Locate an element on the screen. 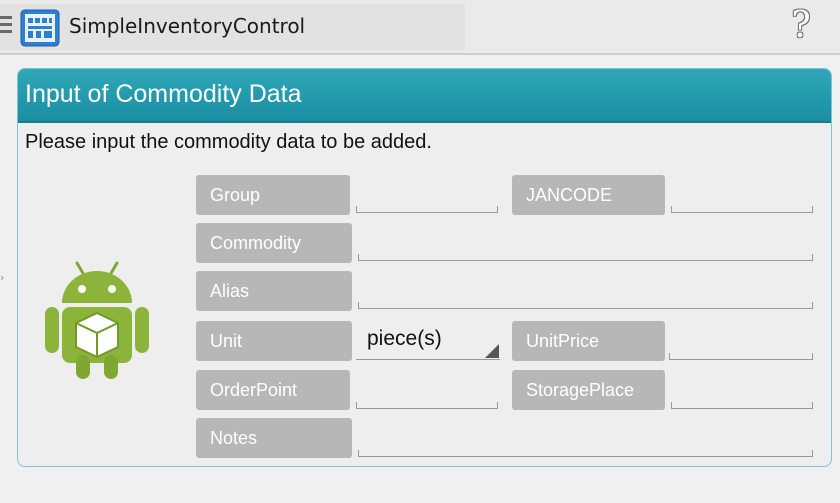 This screenshot has height=503, width=840. unit-label: Unit is located at coordinates (274, 341).